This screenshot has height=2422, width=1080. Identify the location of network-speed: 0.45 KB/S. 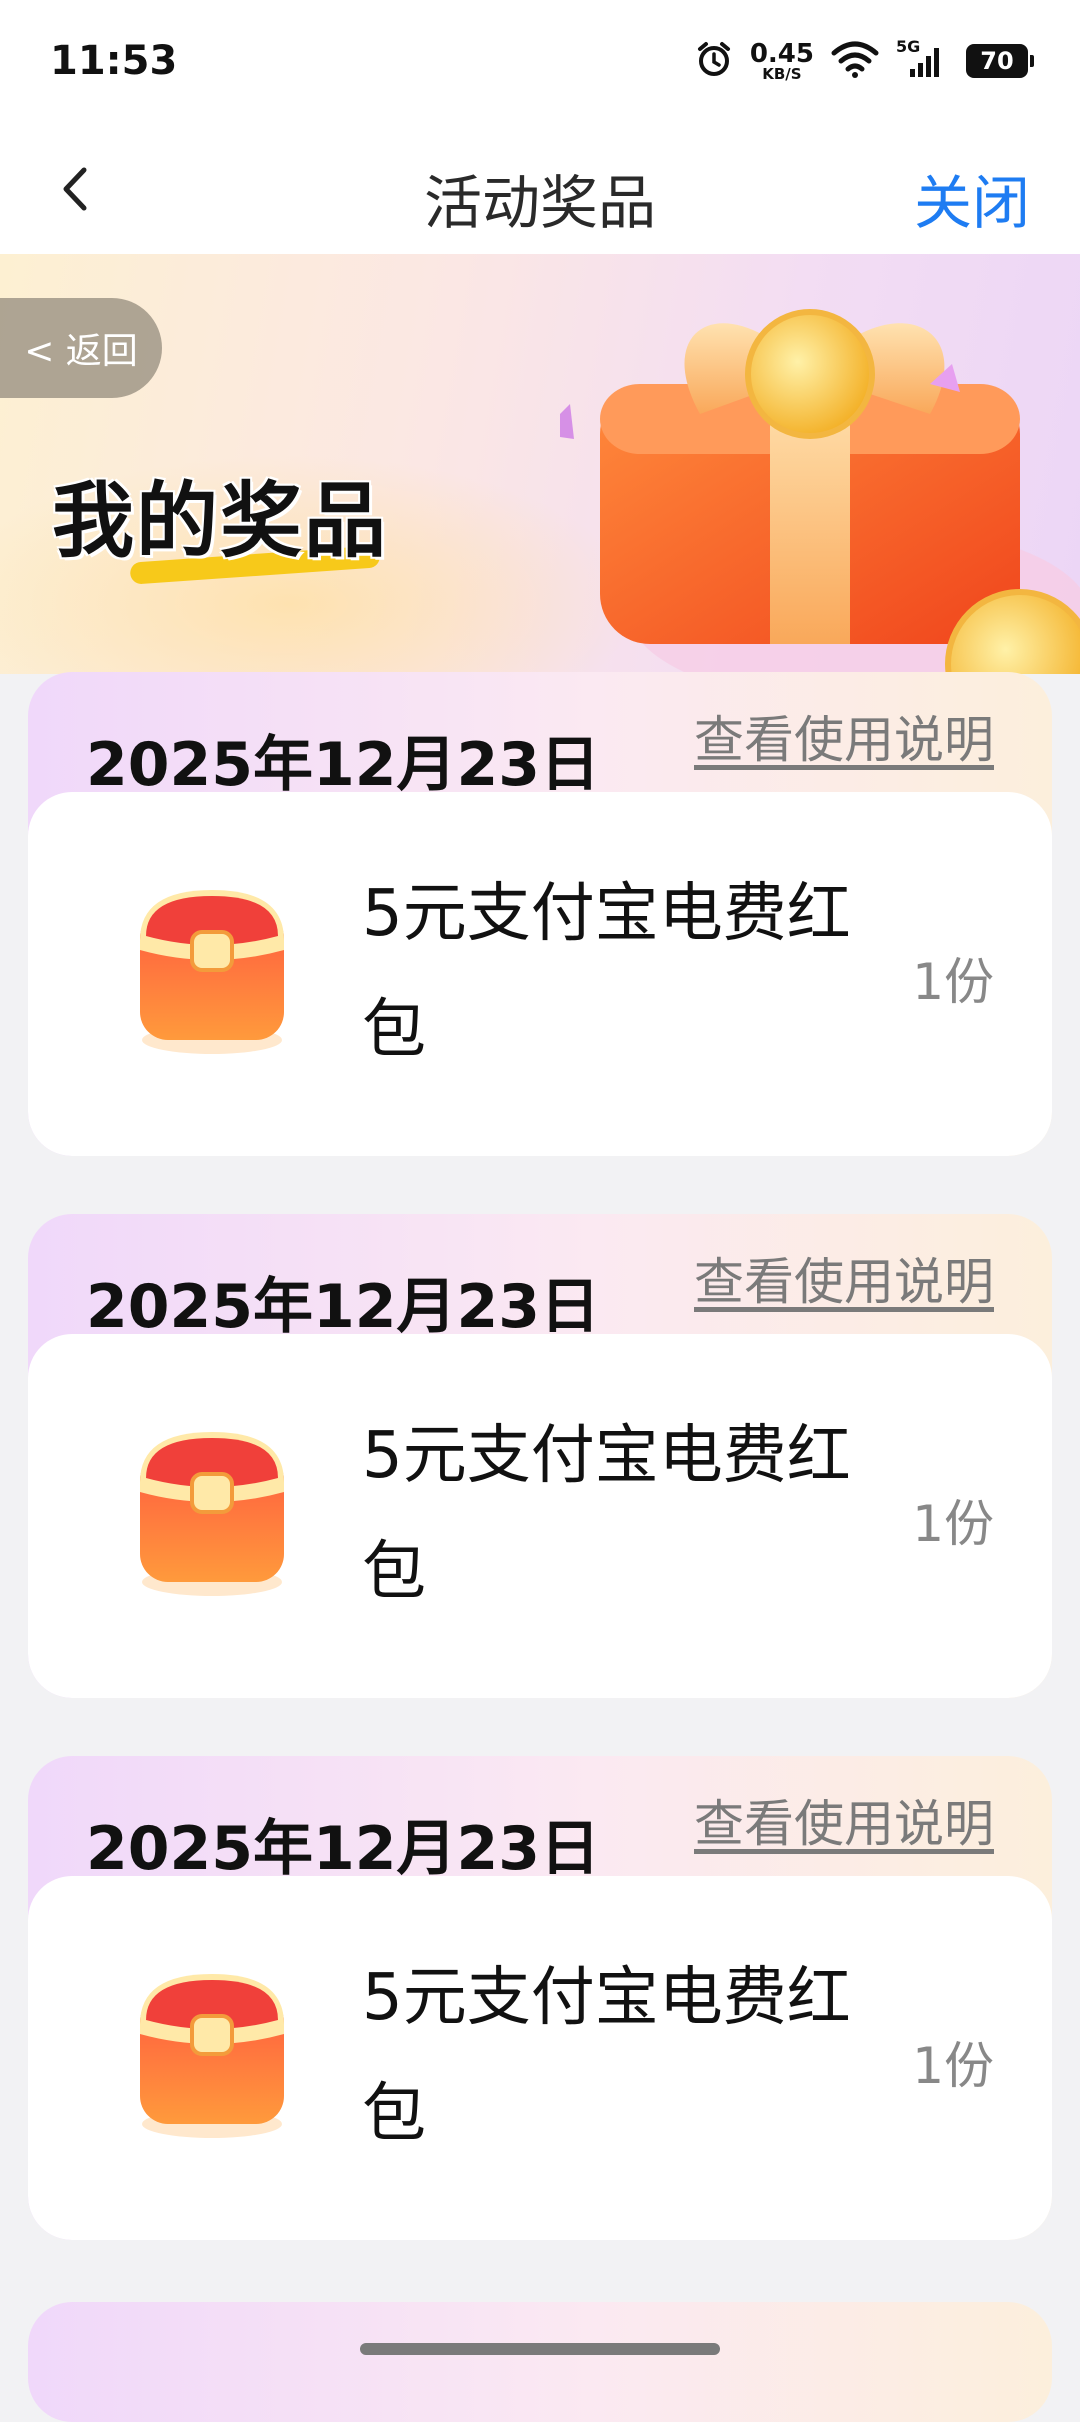
(781, 60).